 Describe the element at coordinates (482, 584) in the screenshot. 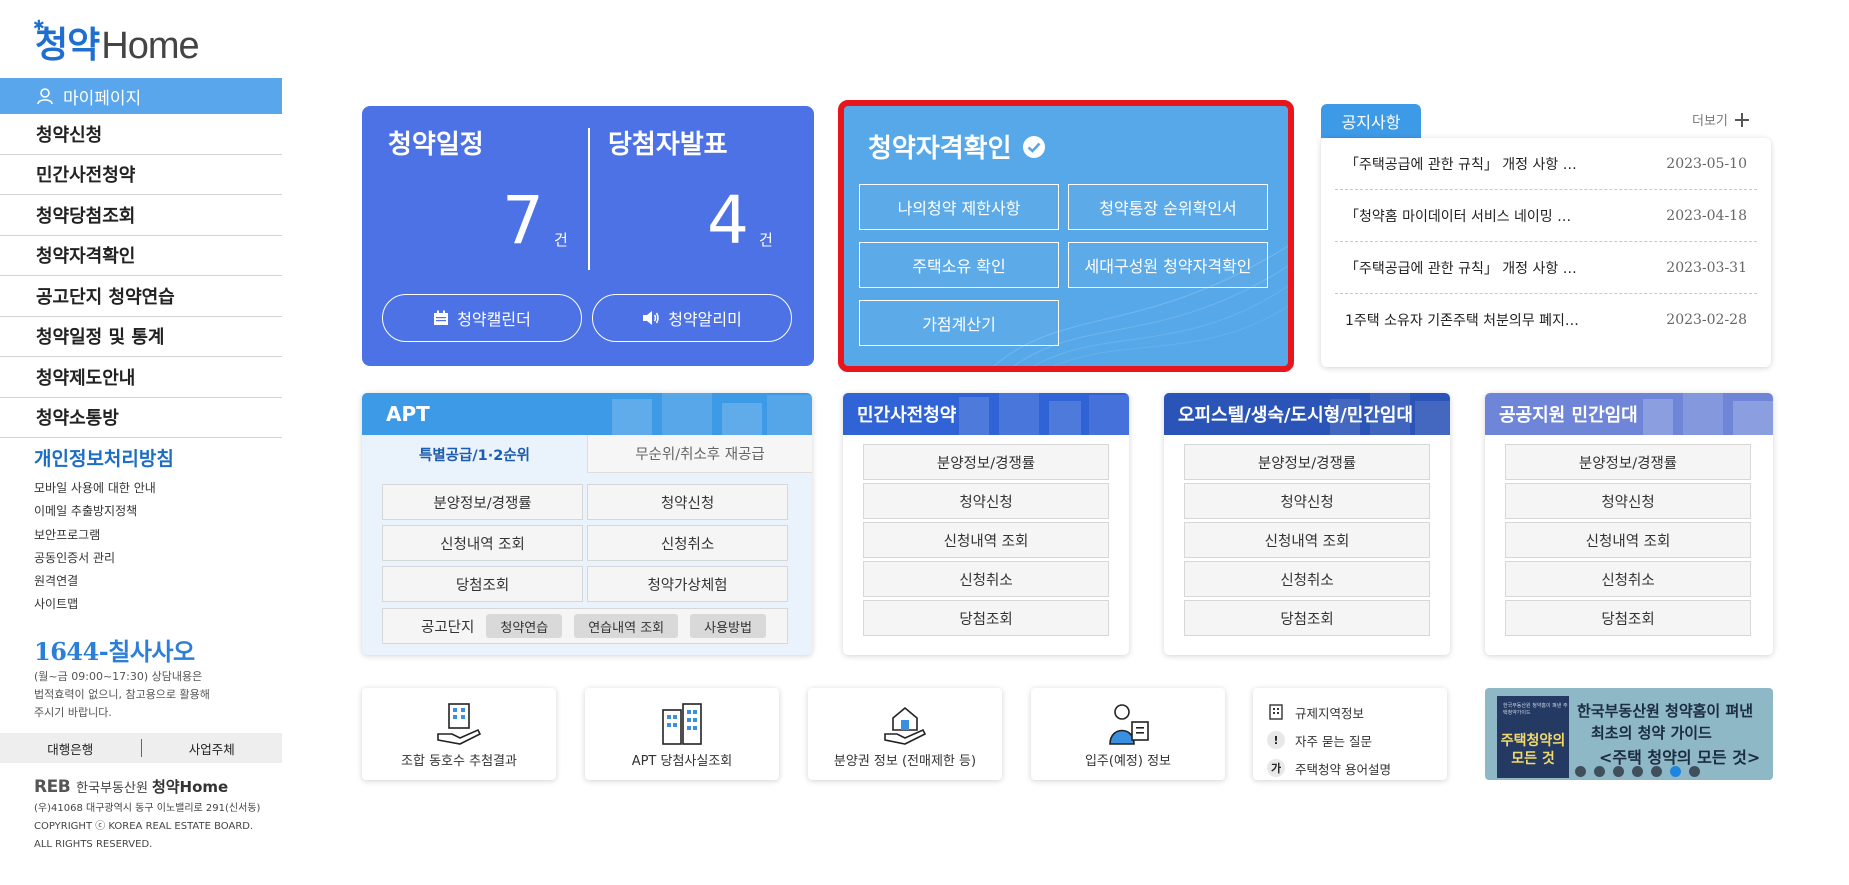

I see `apt-winner-button: 당첨조회` at that location.